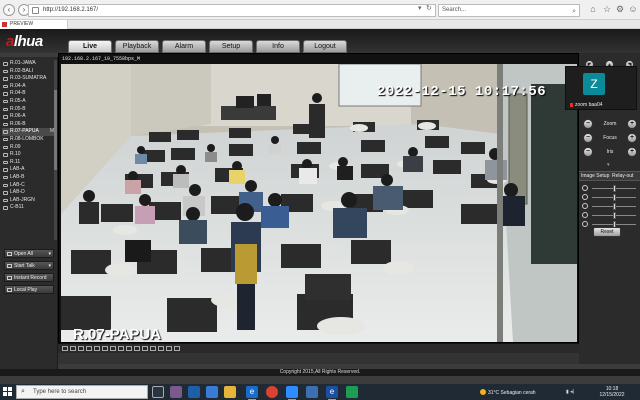 The height and width of the screenshot is (400, 640). I want to click on channel-item: C-B11, so click(28, 208).